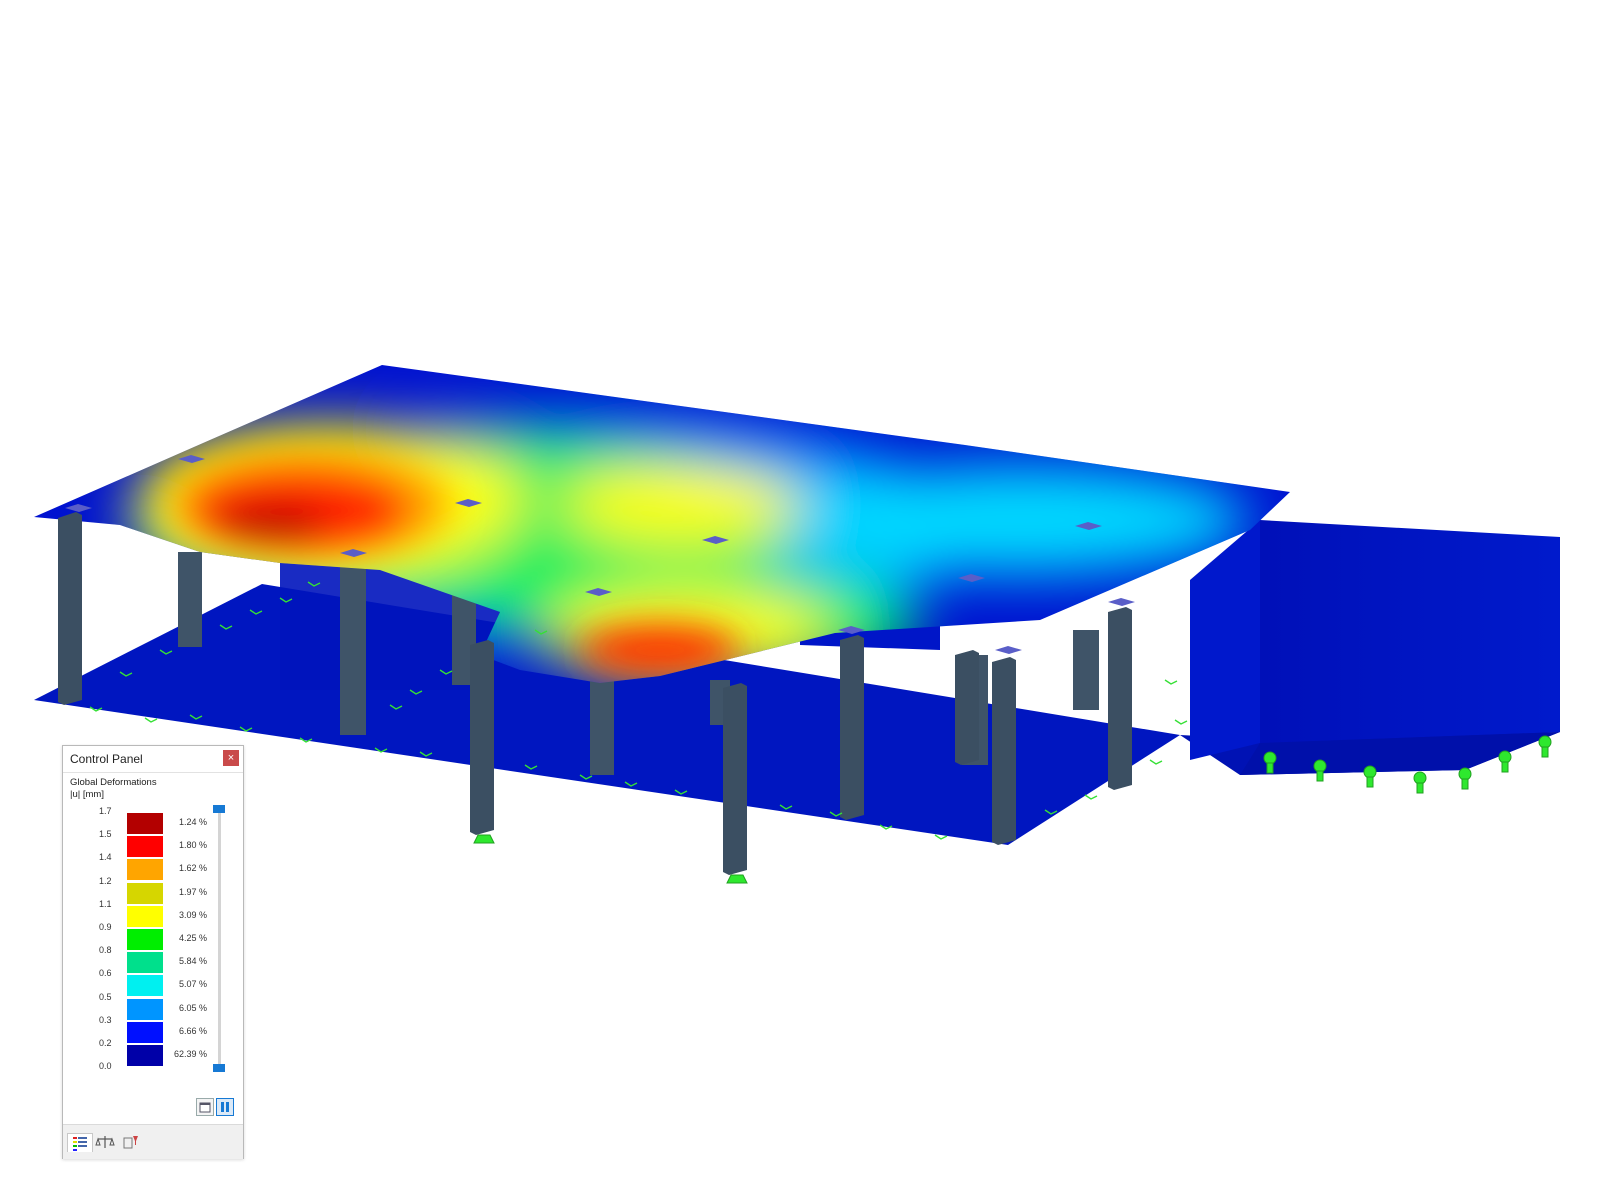 This screenshot has height=1200, width=1600. Describe the element at coordinates (219, 809) in the screenshot. I see `legend-slider-top-handle` at that location.